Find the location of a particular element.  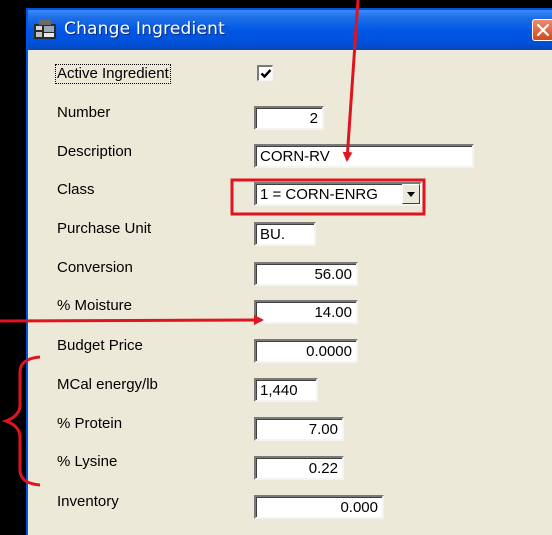

conversion-field: 56.00 is located at coordinates (306, 274).